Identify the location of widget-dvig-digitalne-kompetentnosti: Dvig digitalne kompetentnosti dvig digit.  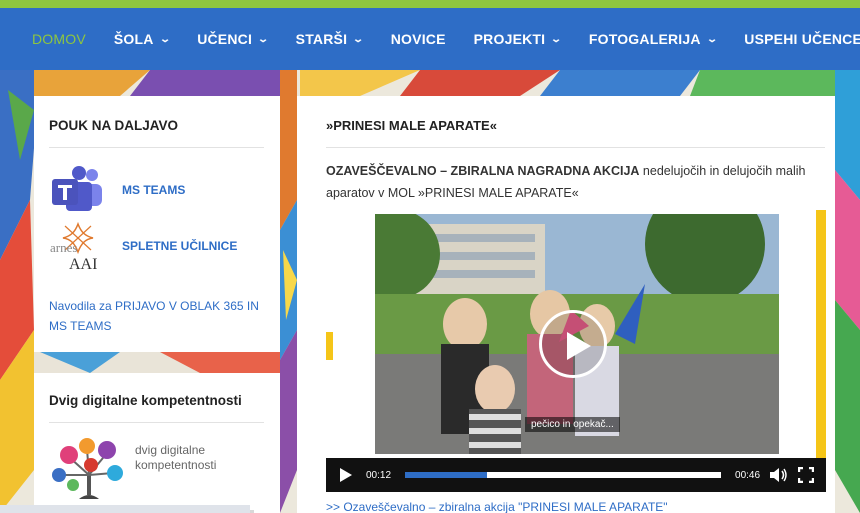
(157, 443).